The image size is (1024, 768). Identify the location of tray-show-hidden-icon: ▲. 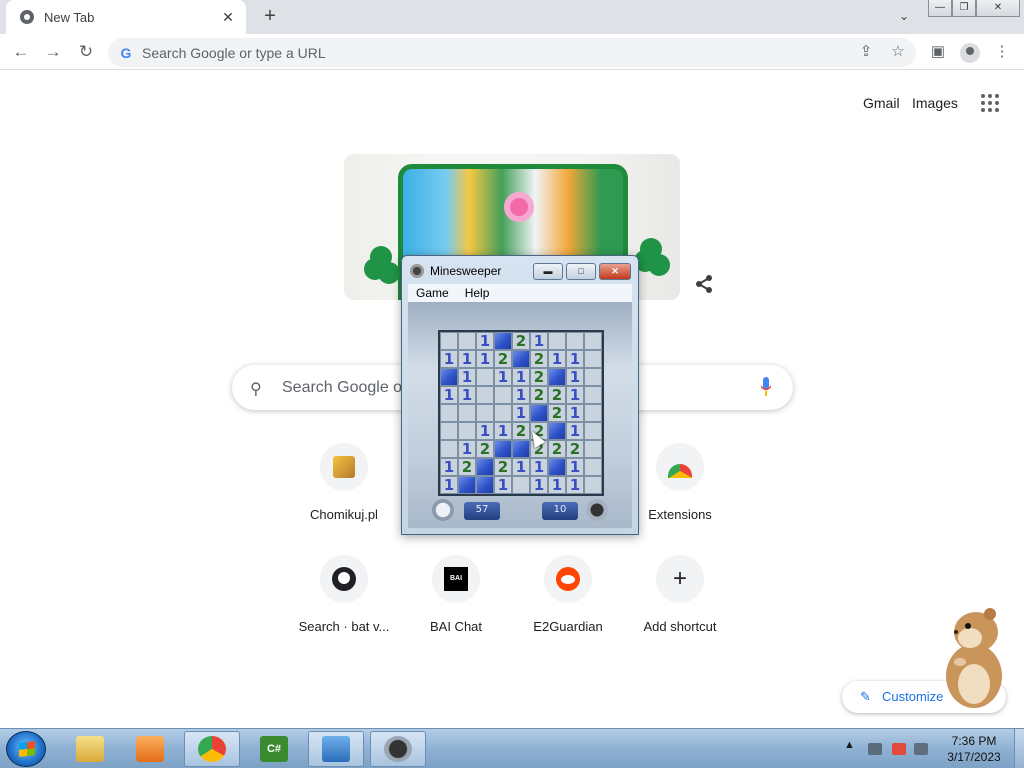
(849, 745).